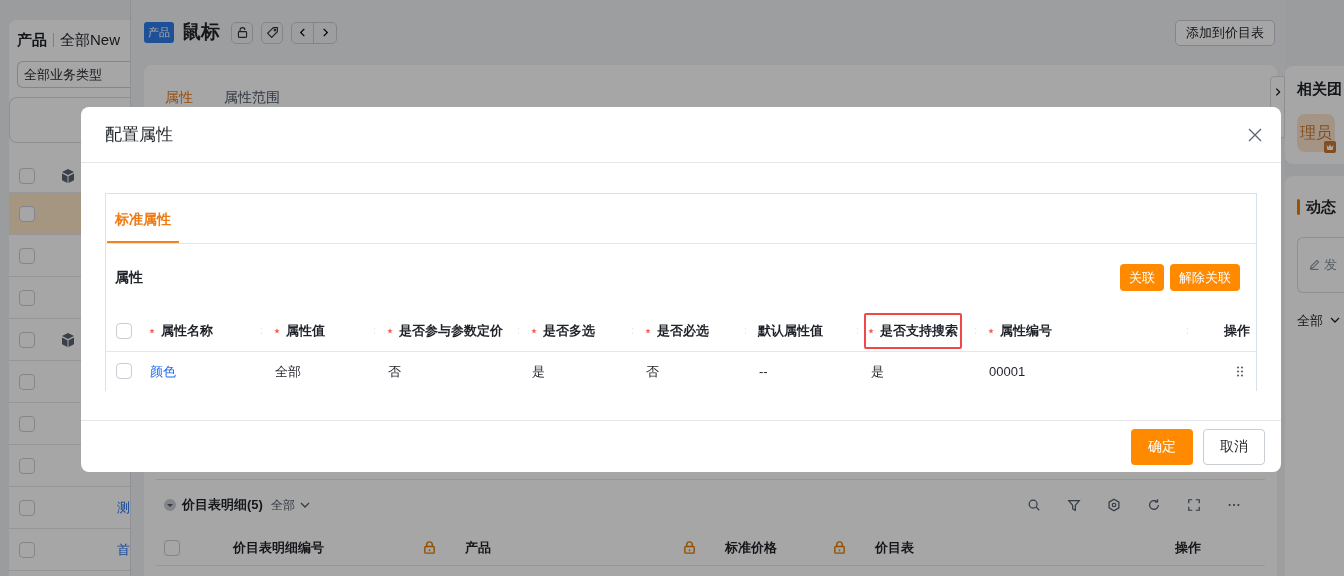 This screenshot has width=1344, height=576. What do you see at coordinates (478, 547) in the screenshot?
I see `column-header: 产品` at bounding box center [478, 547].